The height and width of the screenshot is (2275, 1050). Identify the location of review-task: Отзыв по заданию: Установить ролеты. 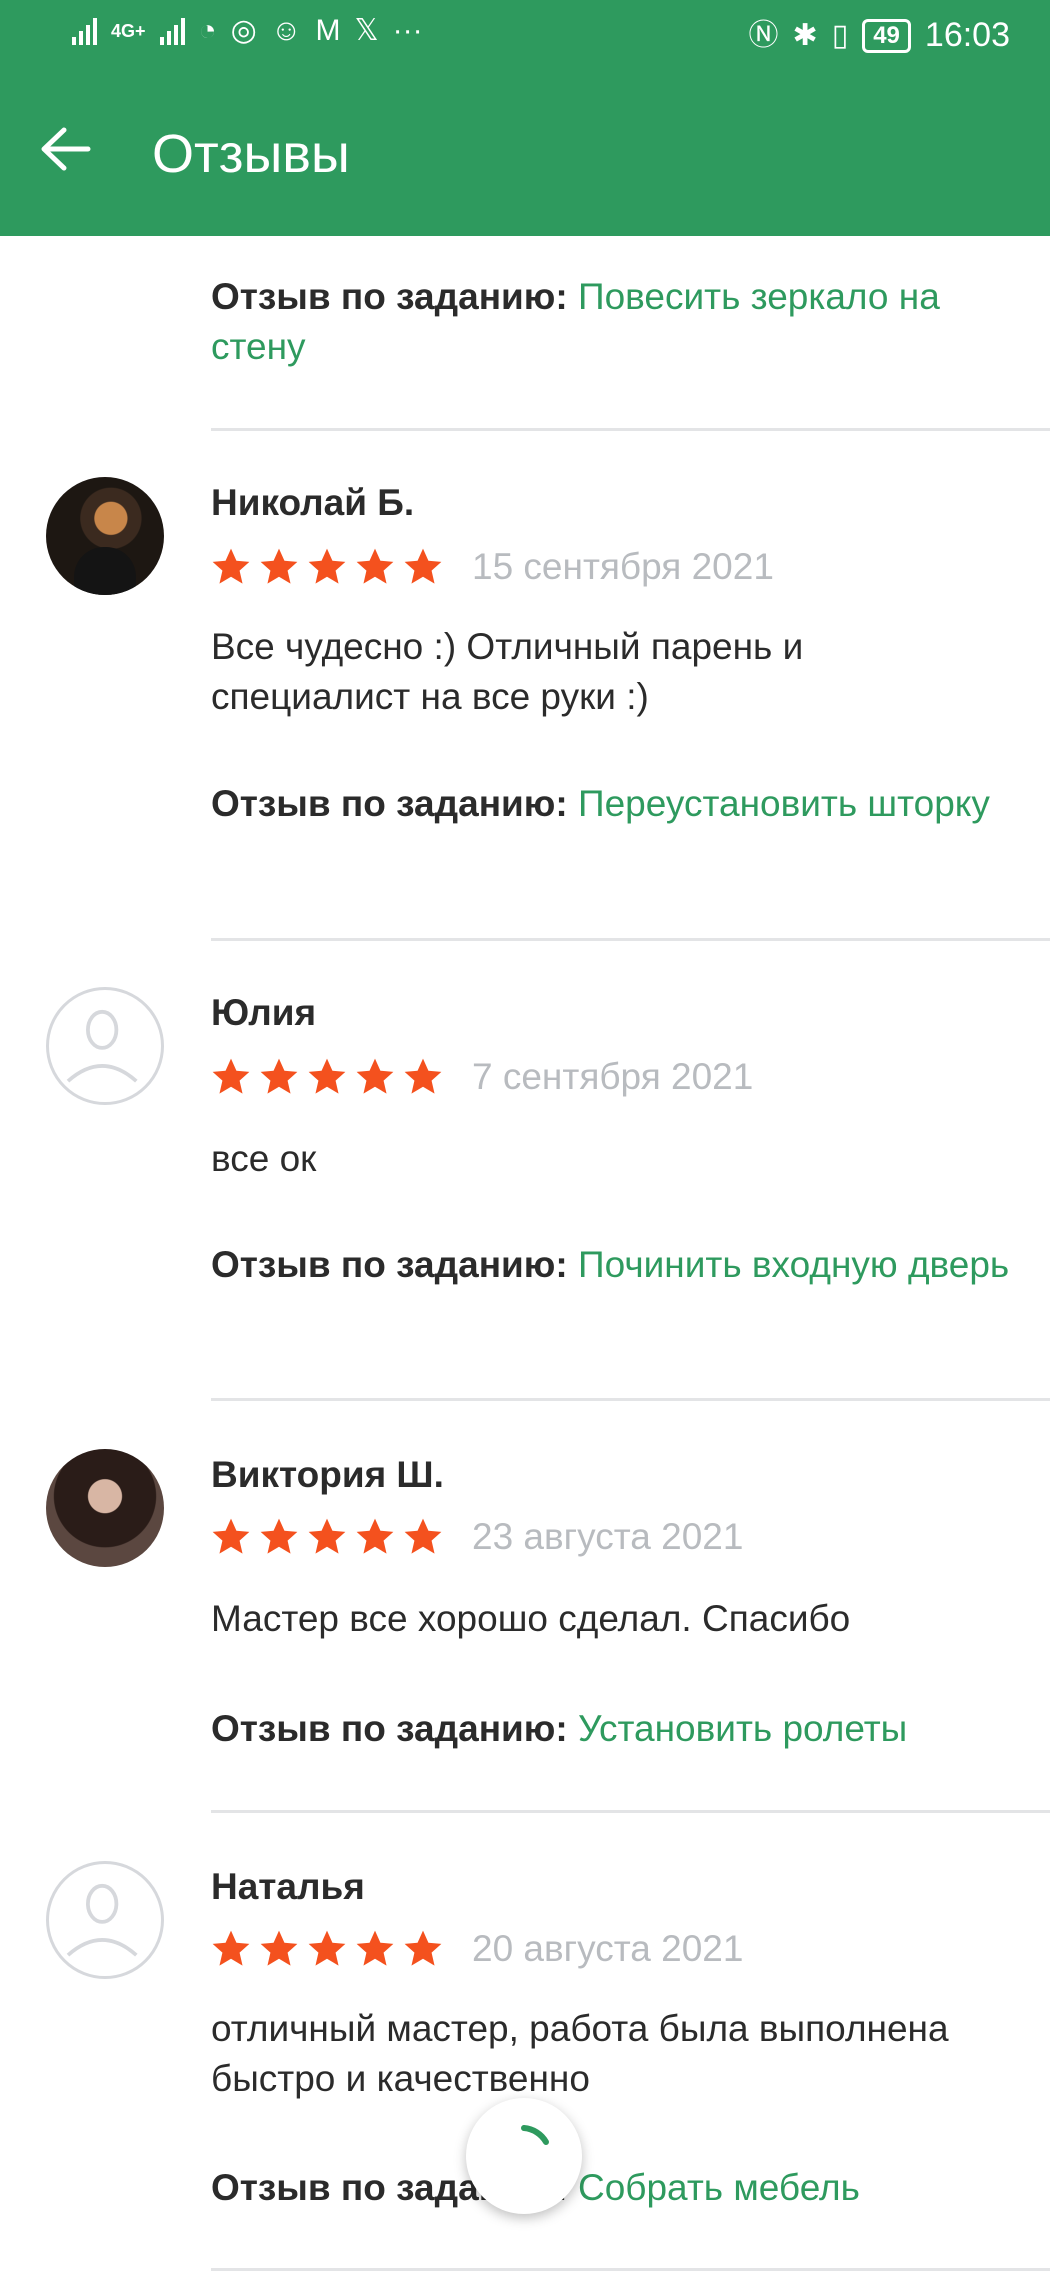
(616, 1729).